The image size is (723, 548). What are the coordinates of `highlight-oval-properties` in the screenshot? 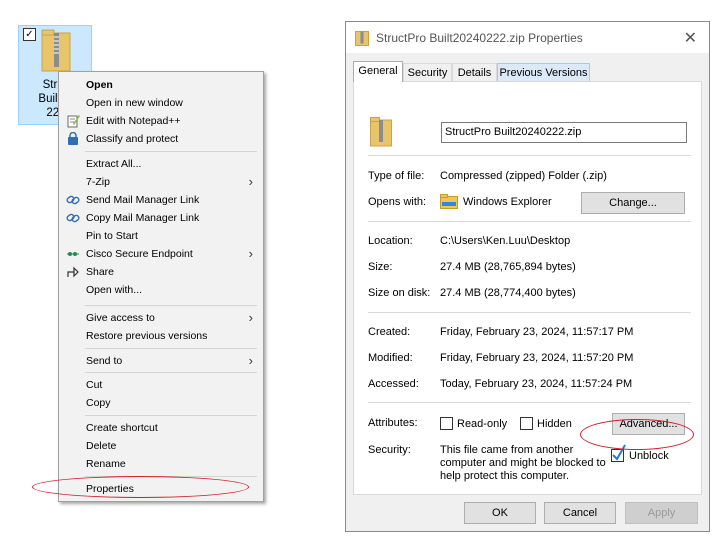 It's located at (140, 487).